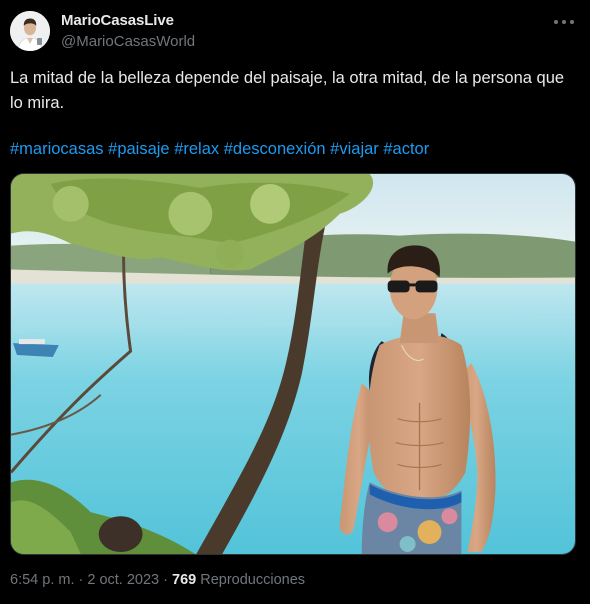  I want to click on views-label: Reproducciones, so click(253, 580).